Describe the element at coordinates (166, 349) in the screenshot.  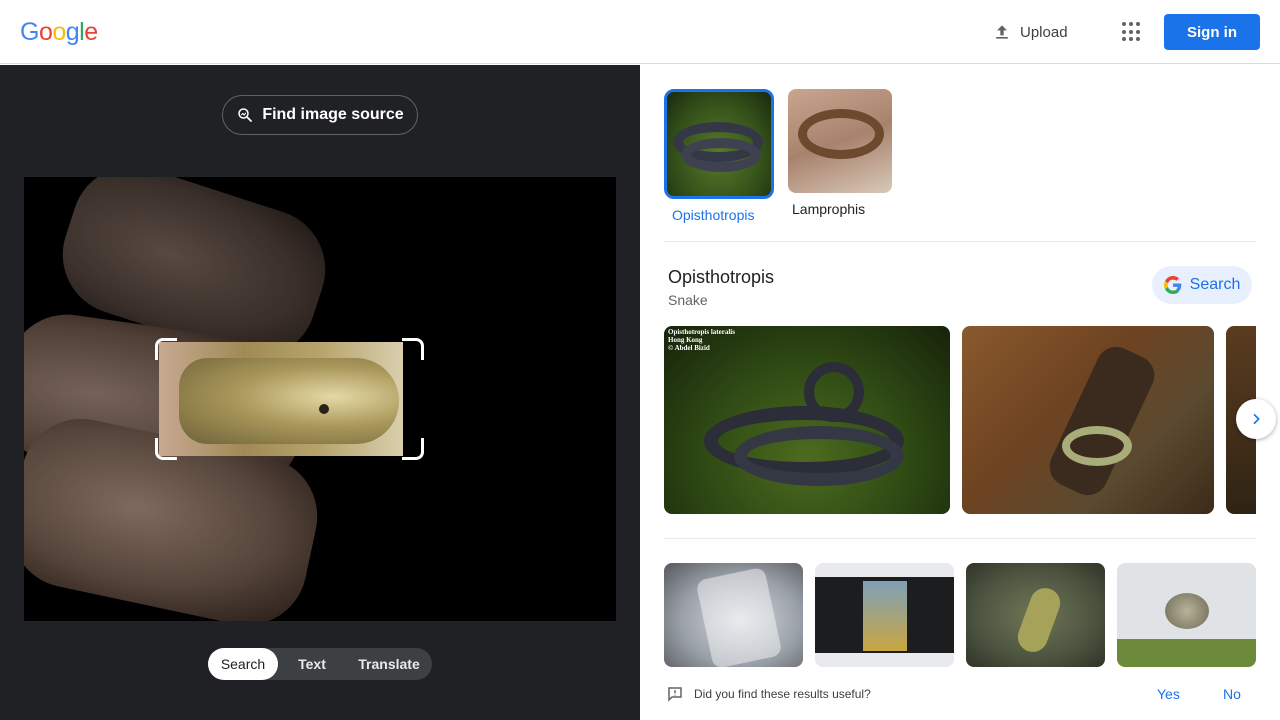
I see `crop-handle-top-left` at that location.